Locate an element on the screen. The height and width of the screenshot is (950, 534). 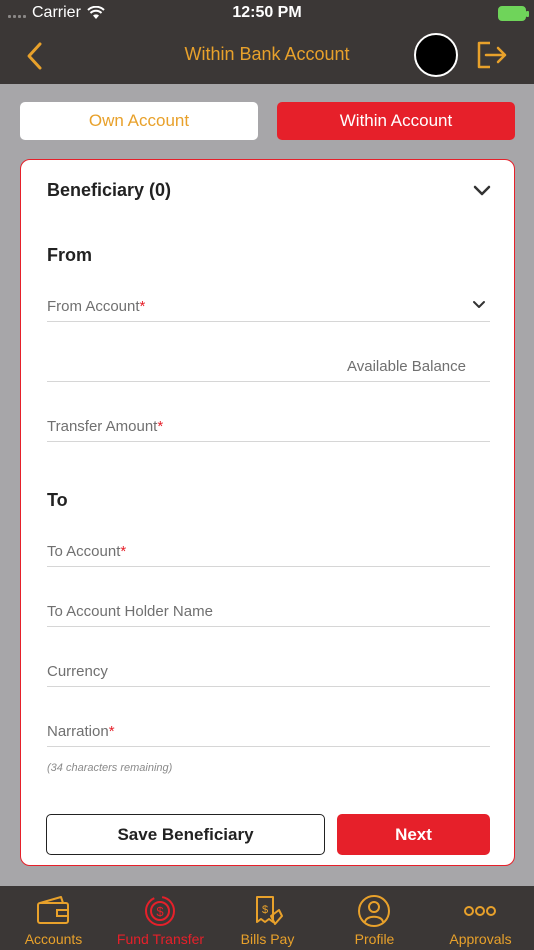
available-balance-label: Available Balance is located at coordinates (406, 366).